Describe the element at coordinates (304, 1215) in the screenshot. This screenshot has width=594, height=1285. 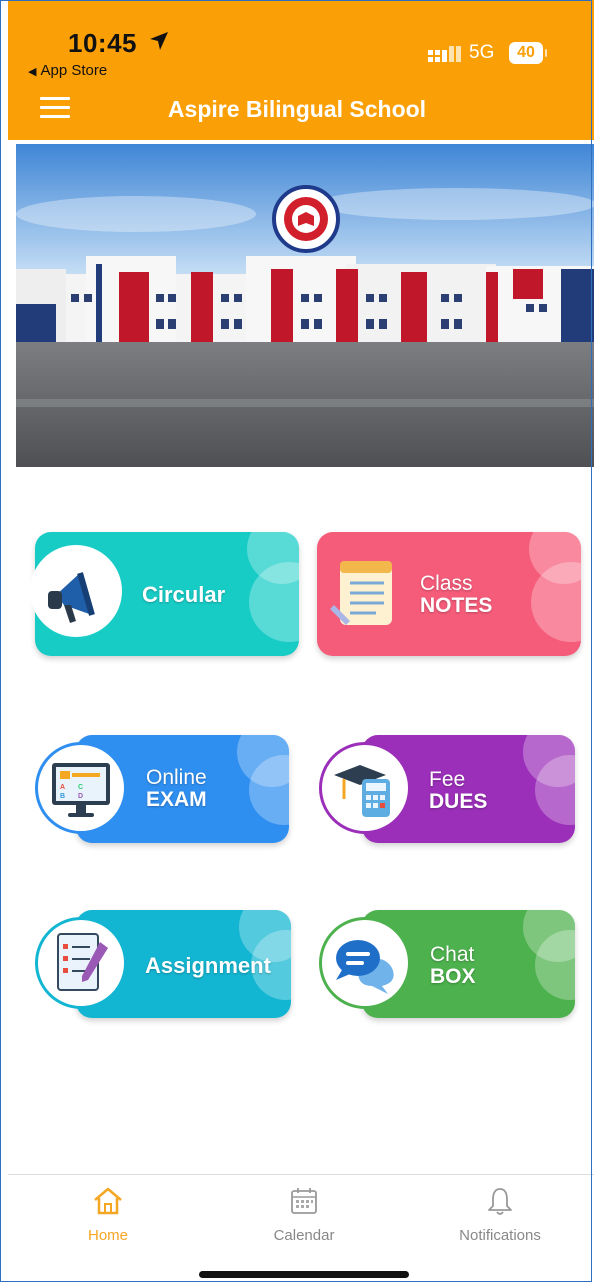
I see `tab-calendar: Calendar` at that location.